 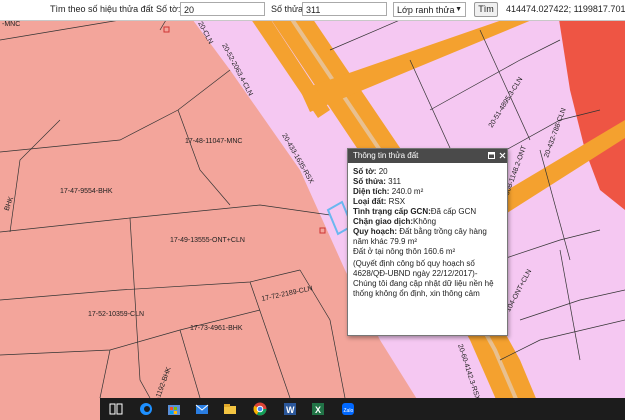 I want to click on parcel-label: 17-73-4961-BHK, so click(x=216, y=328).